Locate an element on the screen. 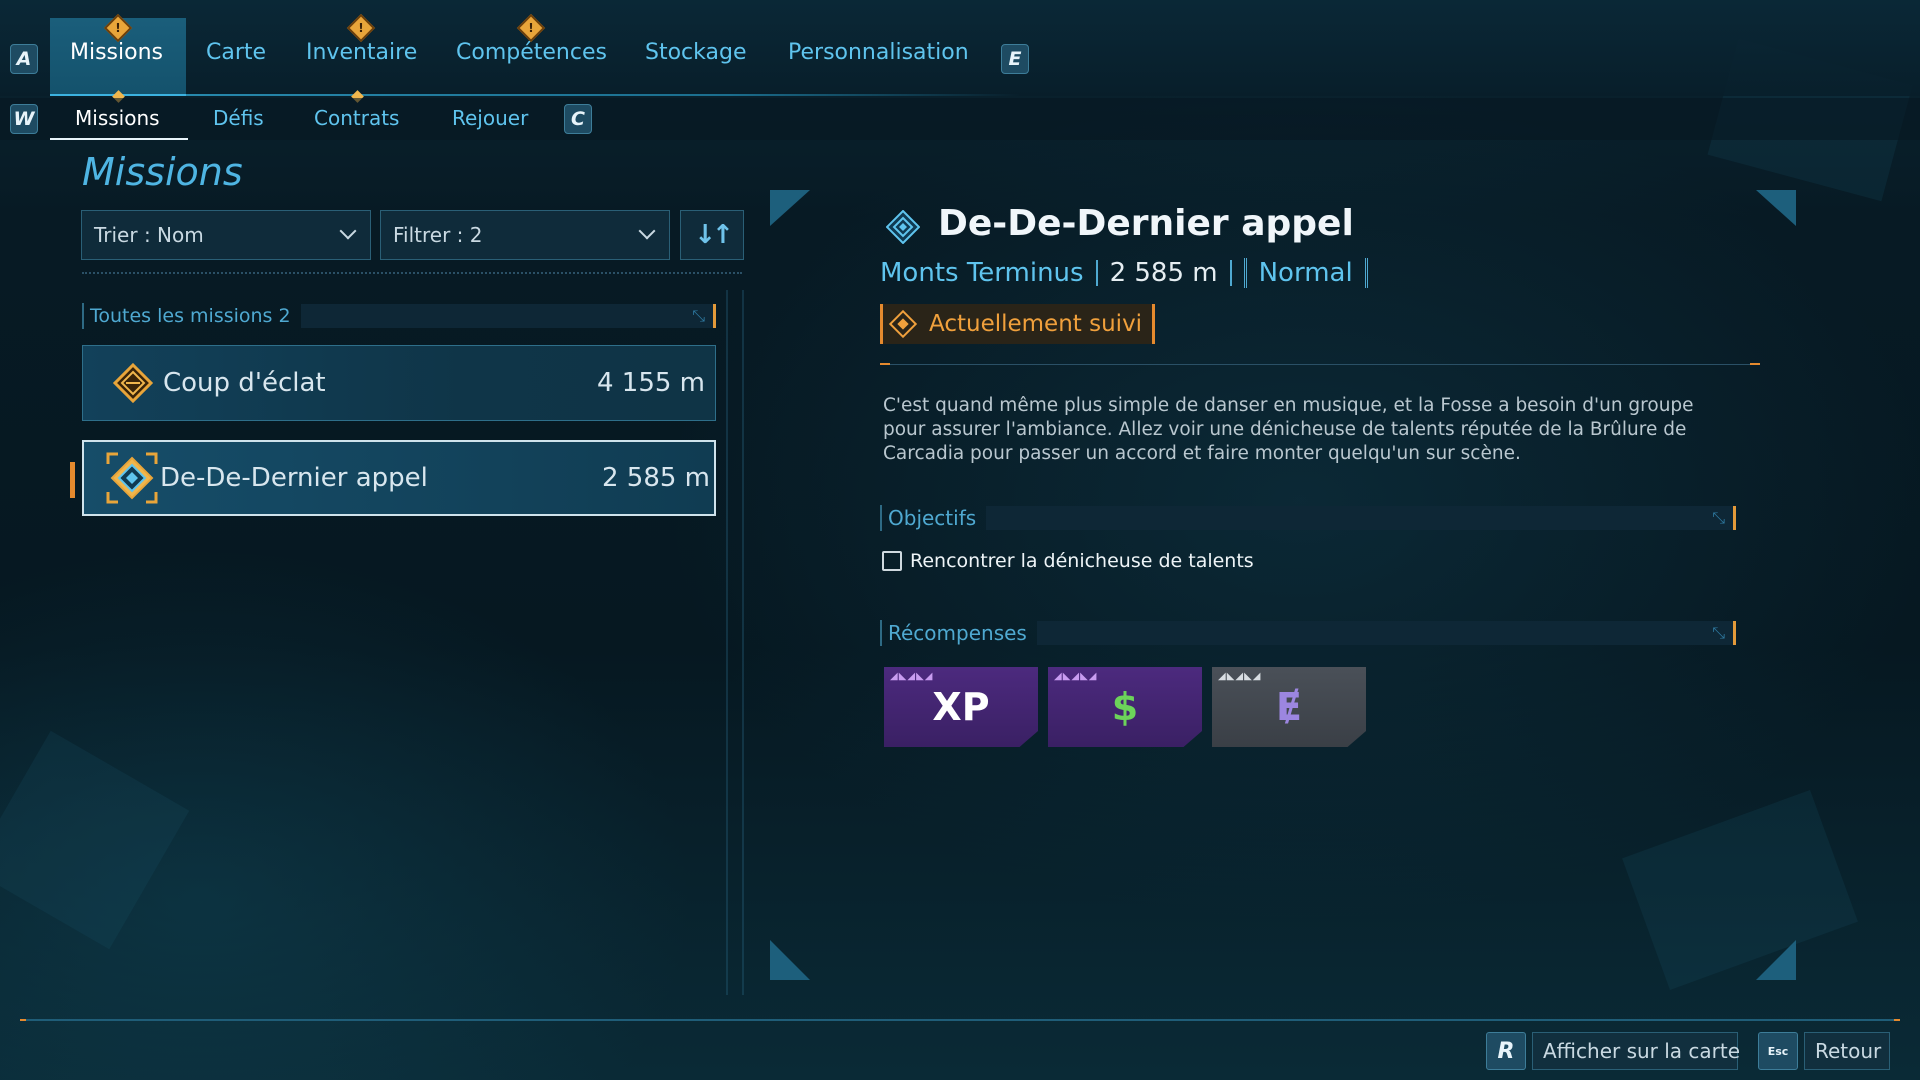 The width and height of the screenshot is (1920, 1080). difficulty-badge: Normal is located at coordinates (1305, 273).